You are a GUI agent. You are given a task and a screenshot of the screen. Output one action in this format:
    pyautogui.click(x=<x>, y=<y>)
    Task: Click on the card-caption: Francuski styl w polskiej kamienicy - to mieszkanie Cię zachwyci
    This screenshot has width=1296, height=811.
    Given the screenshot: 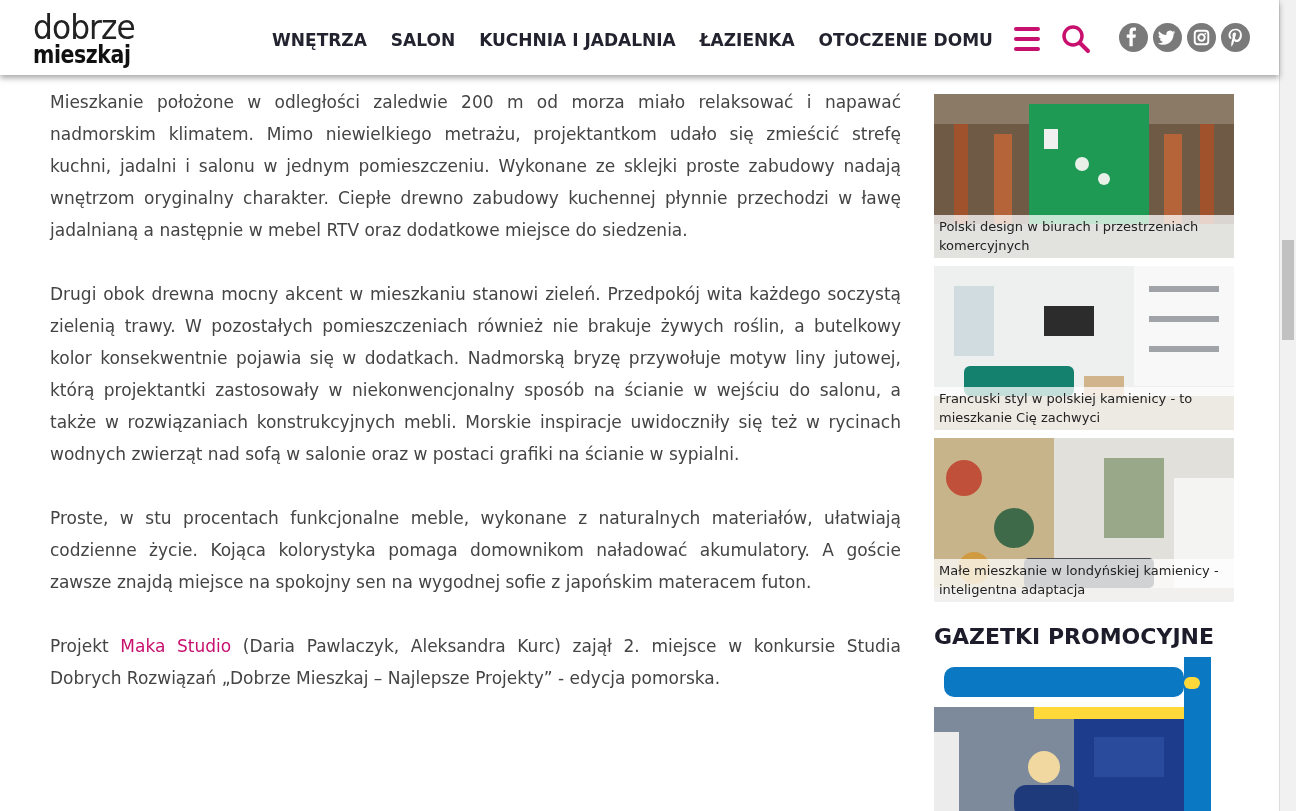 What is the action you would take?
    pyautogui.click(x=1084, y=408)
    